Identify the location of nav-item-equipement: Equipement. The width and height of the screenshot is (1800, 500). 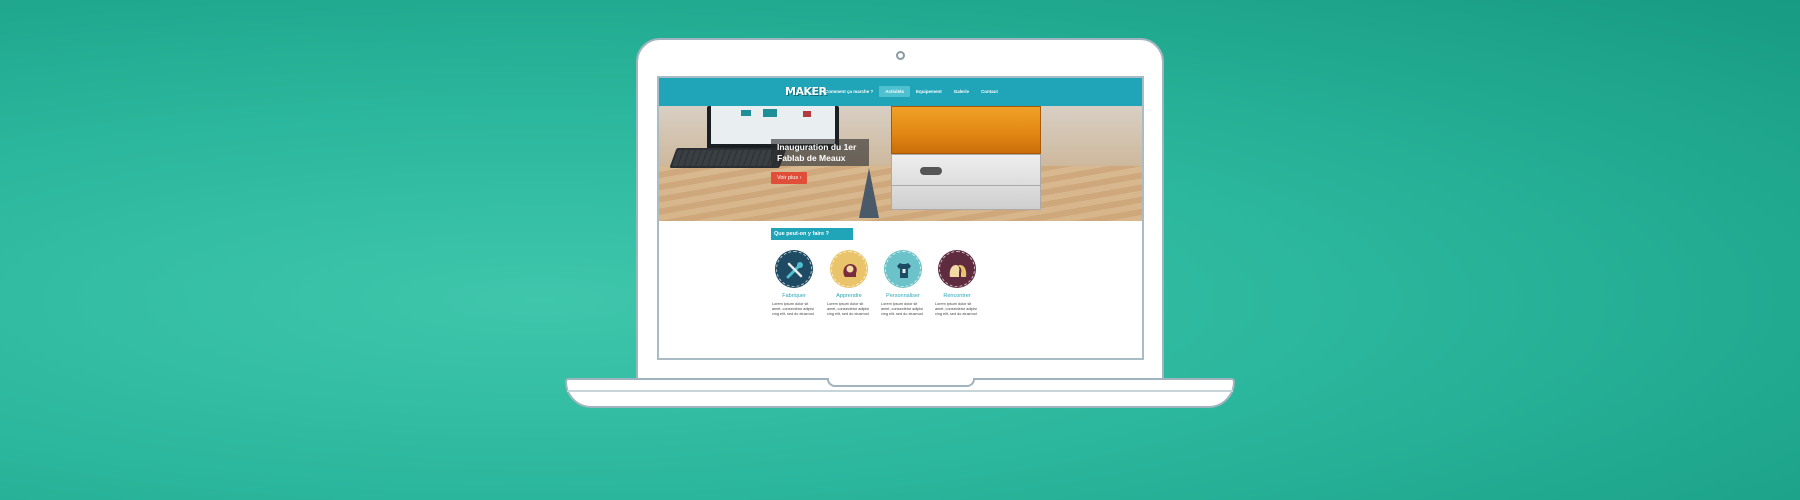
(929, 91).